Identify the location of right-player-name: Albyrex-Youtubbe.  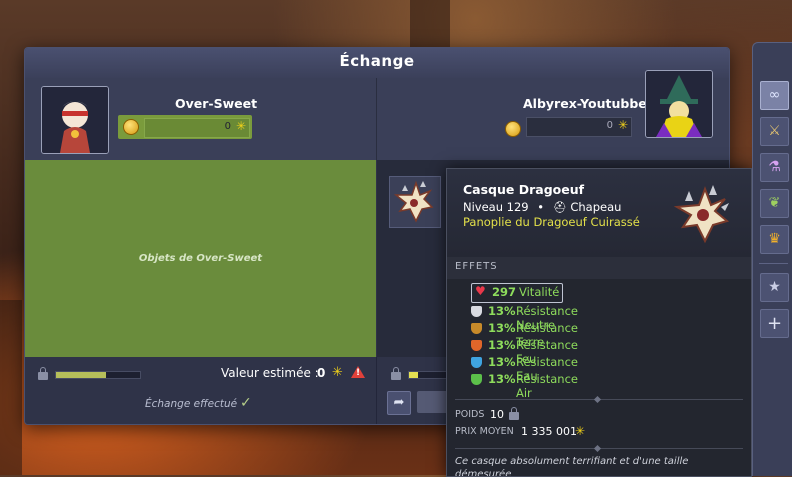
(585, 103).